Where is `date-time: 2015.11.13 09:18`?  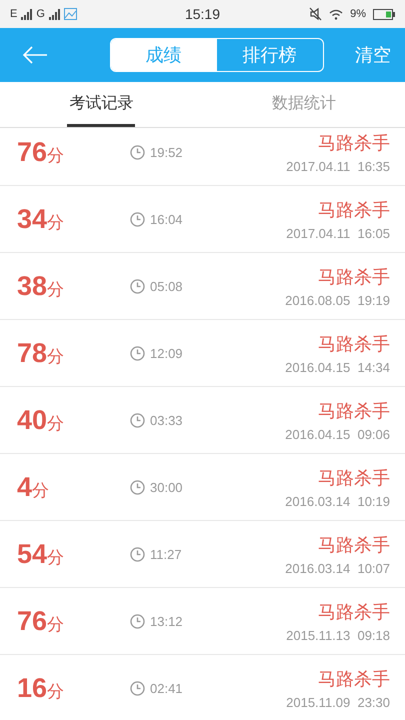 date-time: 2015.11.13 09:18 is located at coordinates (338, 635).